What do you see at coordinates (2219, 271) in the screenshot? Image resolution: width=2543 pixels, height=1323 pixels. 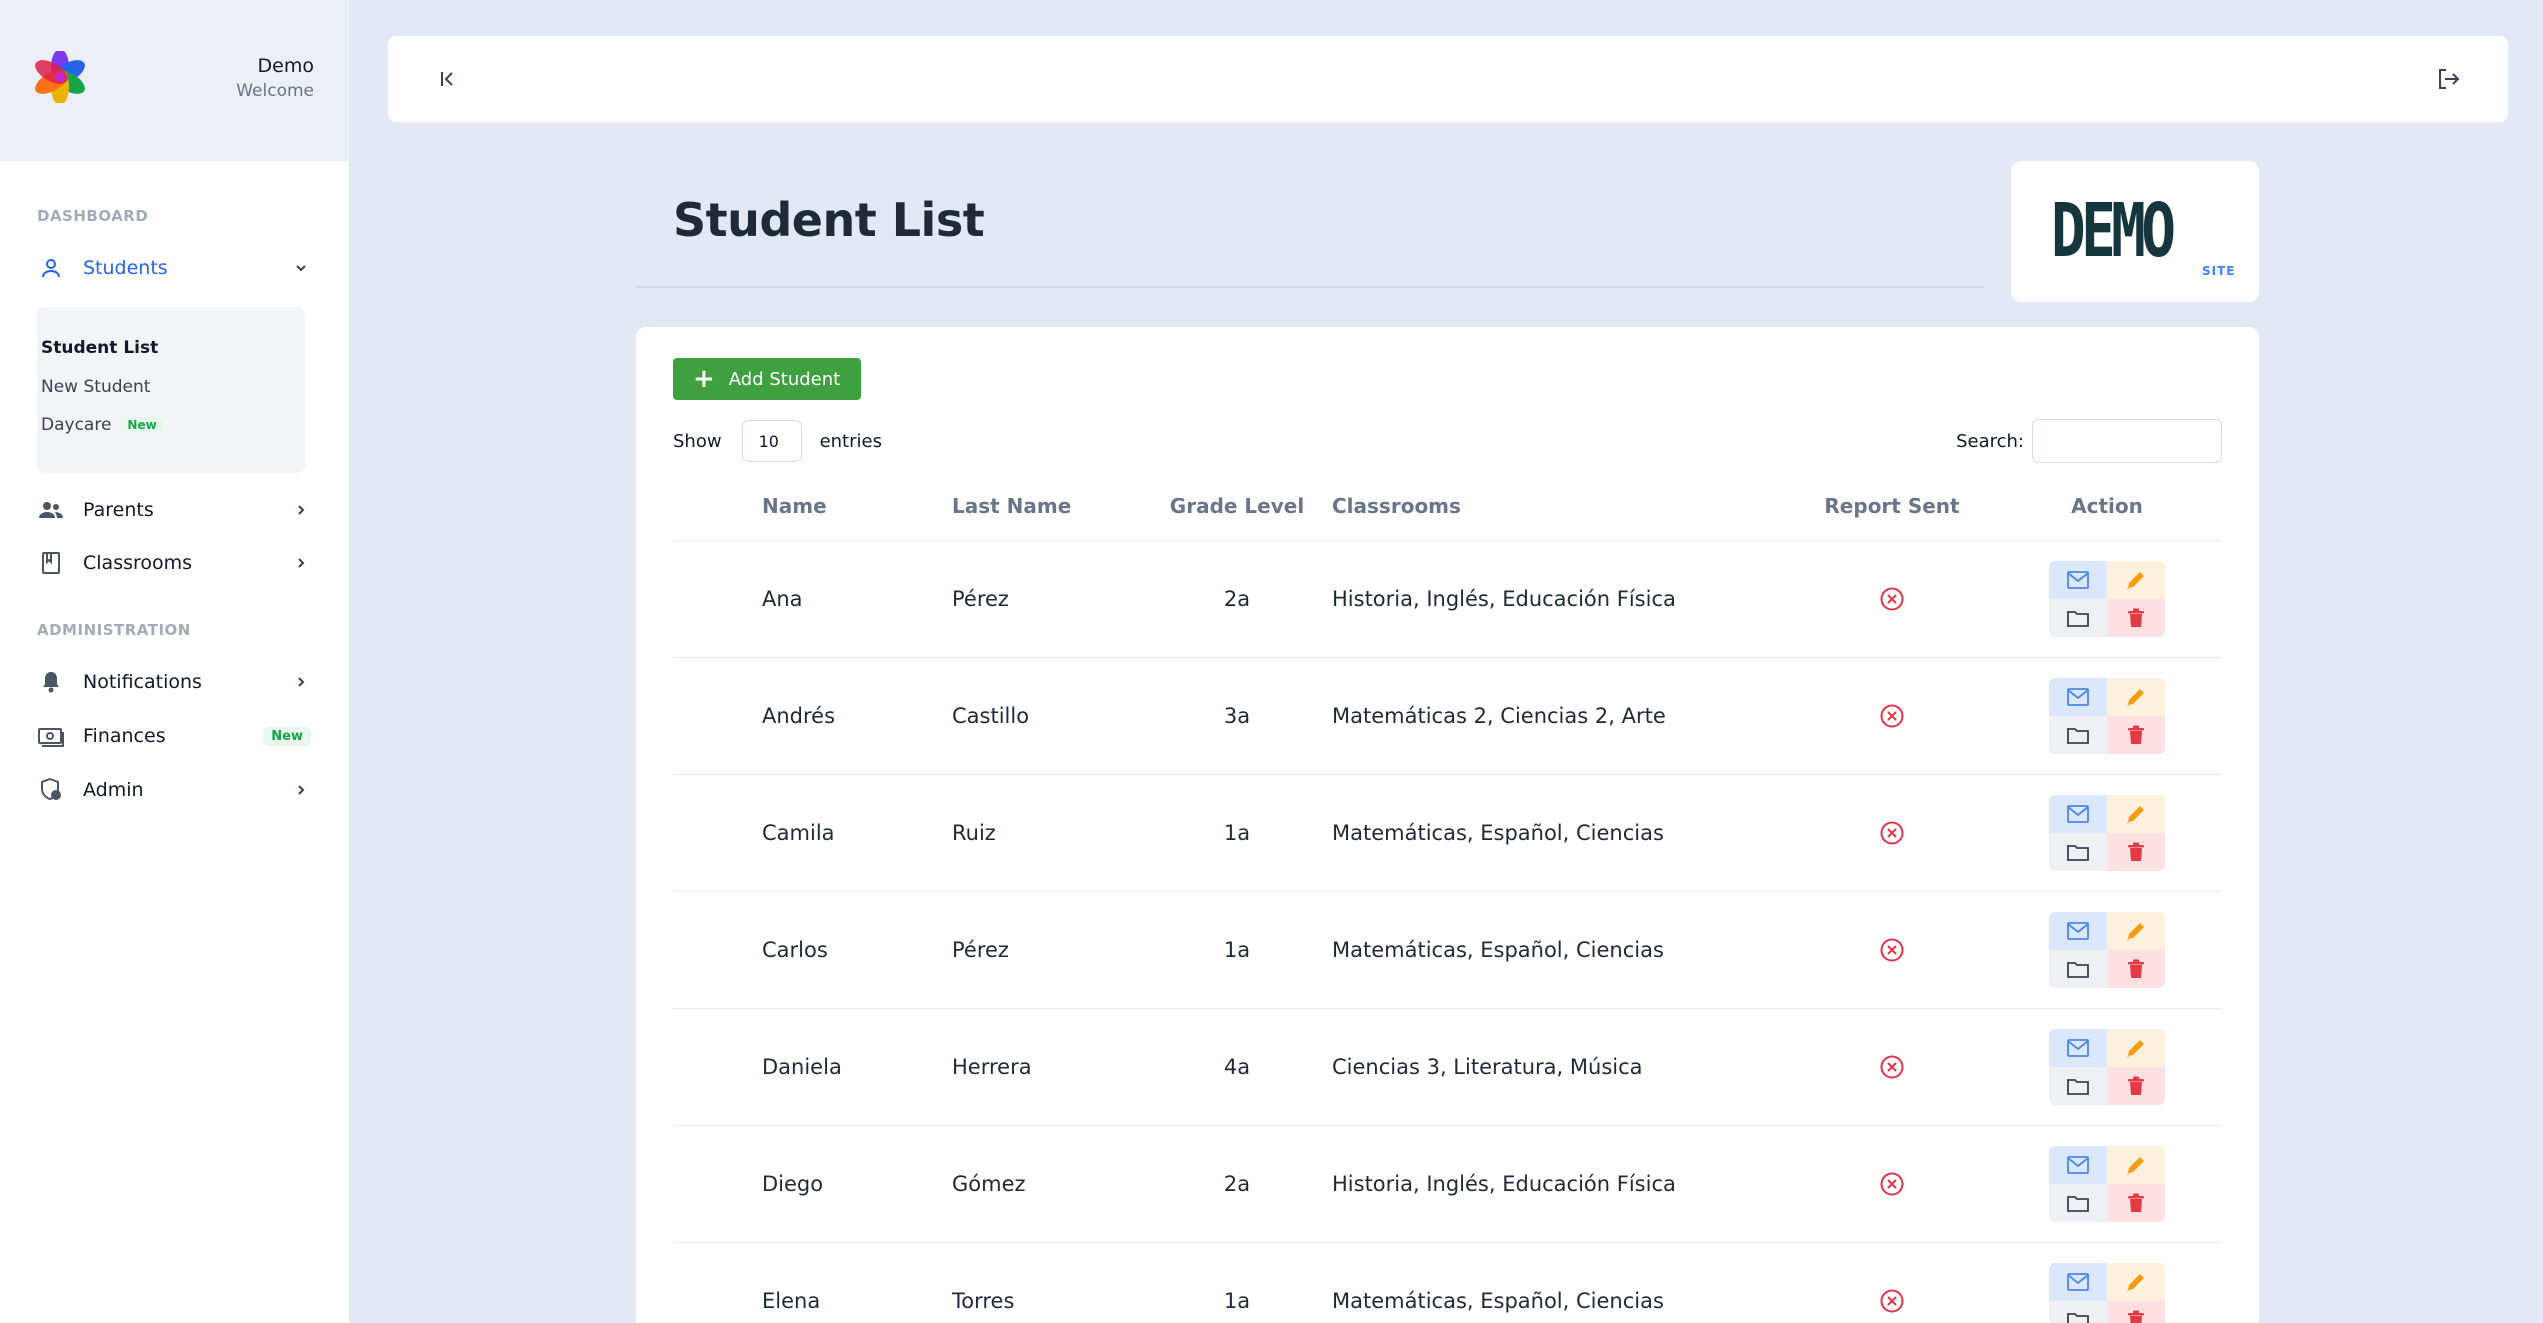 I see `brand-logo-subtext: SITE` at bounding box center [2219, 271].